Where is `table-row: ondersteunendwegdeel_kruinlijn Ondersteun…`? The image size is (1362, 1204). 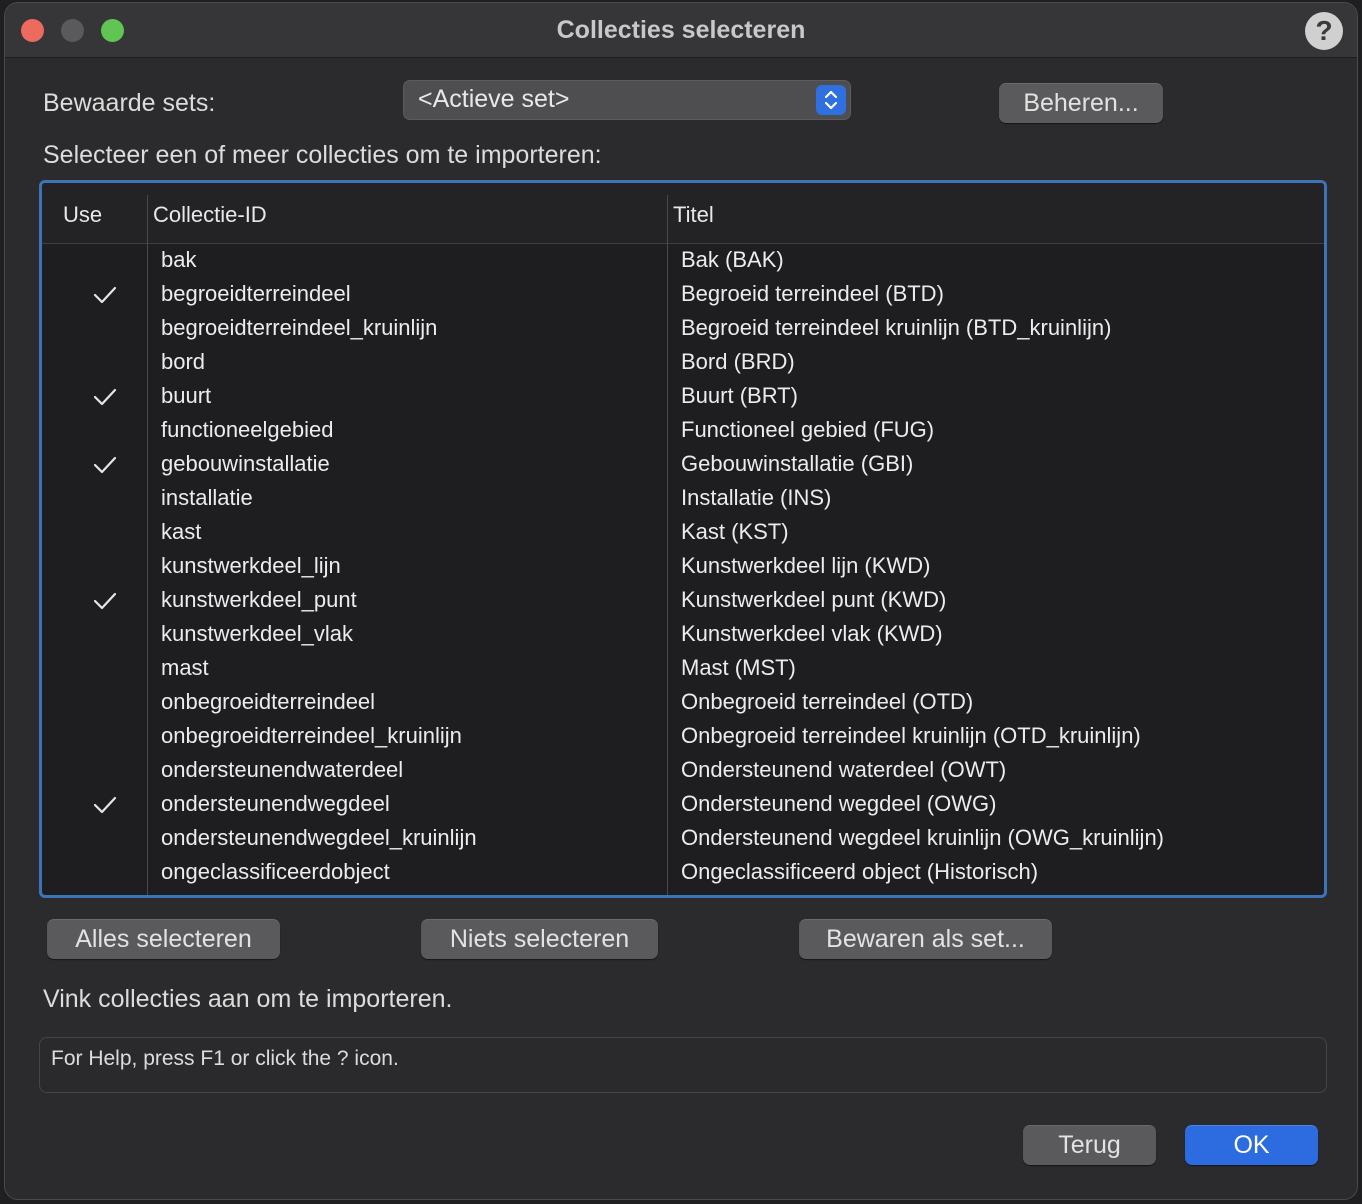 table-row: ondersteunendwegdeel_kruinlijn Ondersteun… is located at coordinates (683, 839).